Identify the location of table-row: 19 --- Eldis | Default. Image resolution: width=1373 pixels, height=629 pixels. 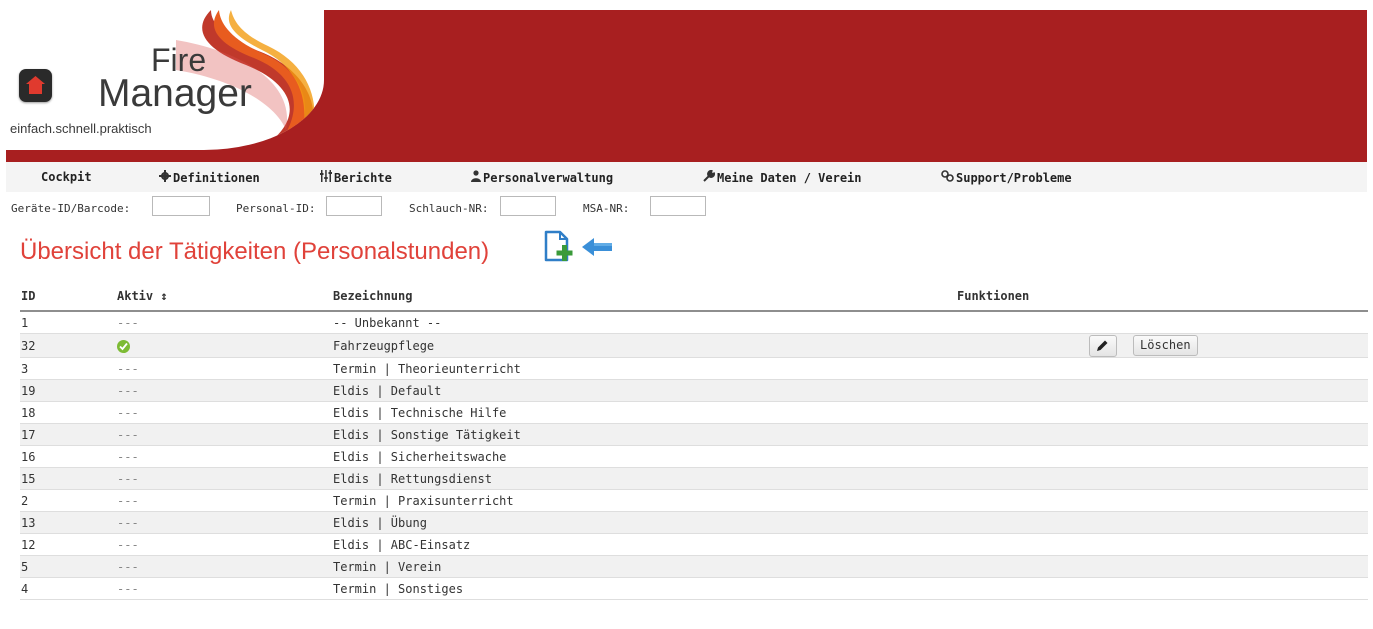
(694, 390).